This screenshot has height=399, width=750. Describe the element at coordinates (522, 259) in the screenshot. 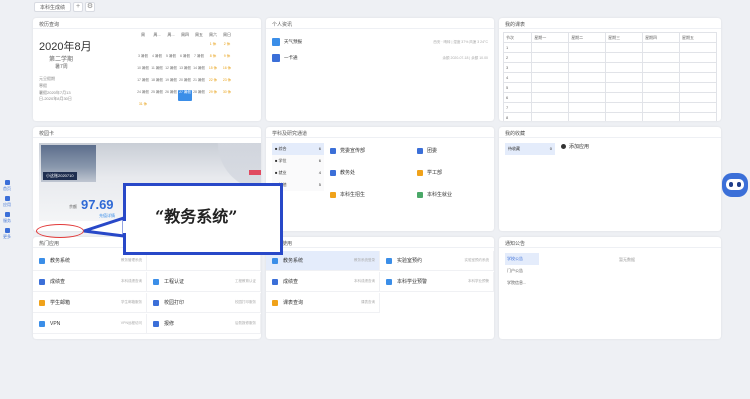

I see `notice-tab-school: 学校公告` at that location.